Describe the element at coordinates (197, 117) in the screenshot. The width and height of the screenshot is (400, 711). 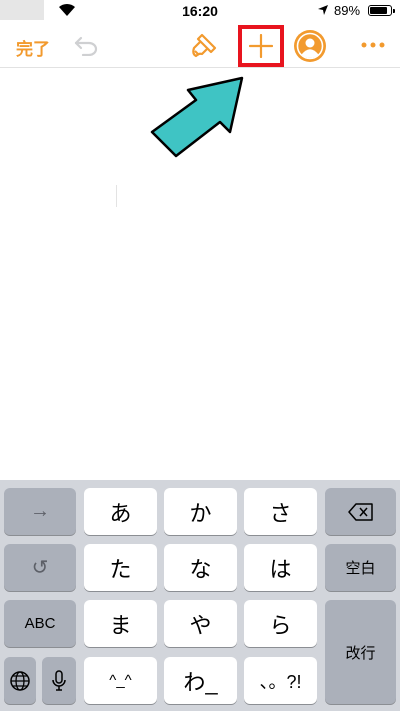
I see `pointer-arrow-icon` at that location.